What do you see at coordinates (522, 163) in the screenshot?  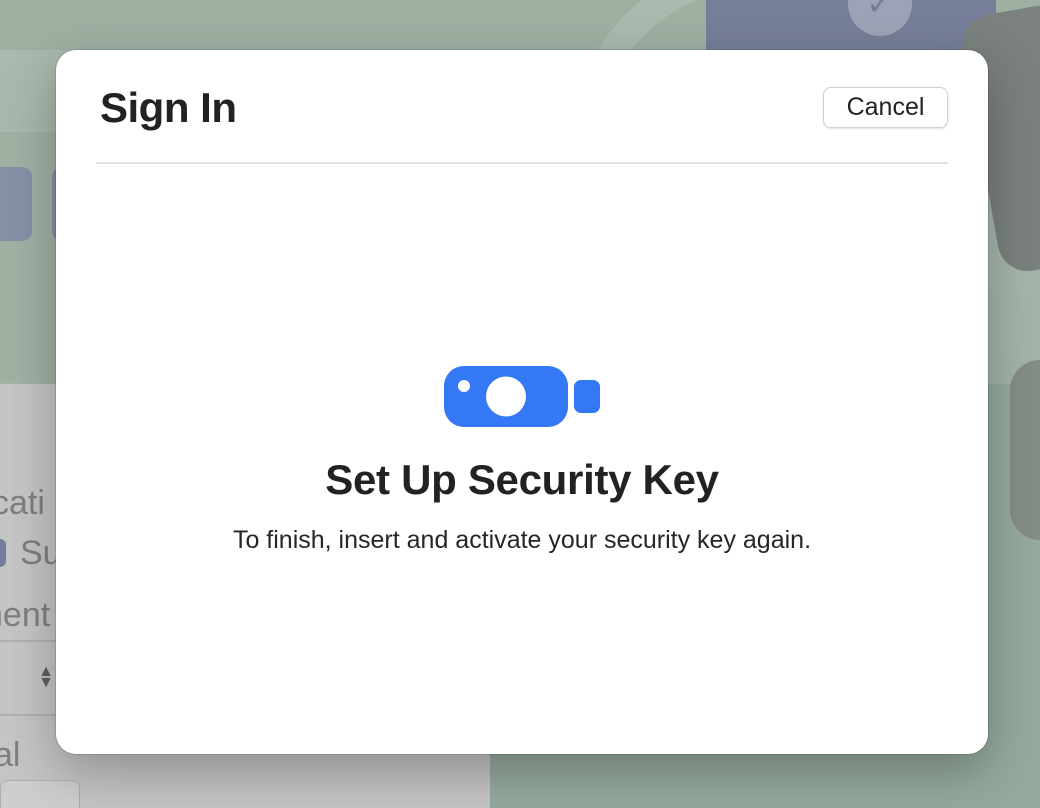 I see `header-divider` at bounding box center [522, 163].